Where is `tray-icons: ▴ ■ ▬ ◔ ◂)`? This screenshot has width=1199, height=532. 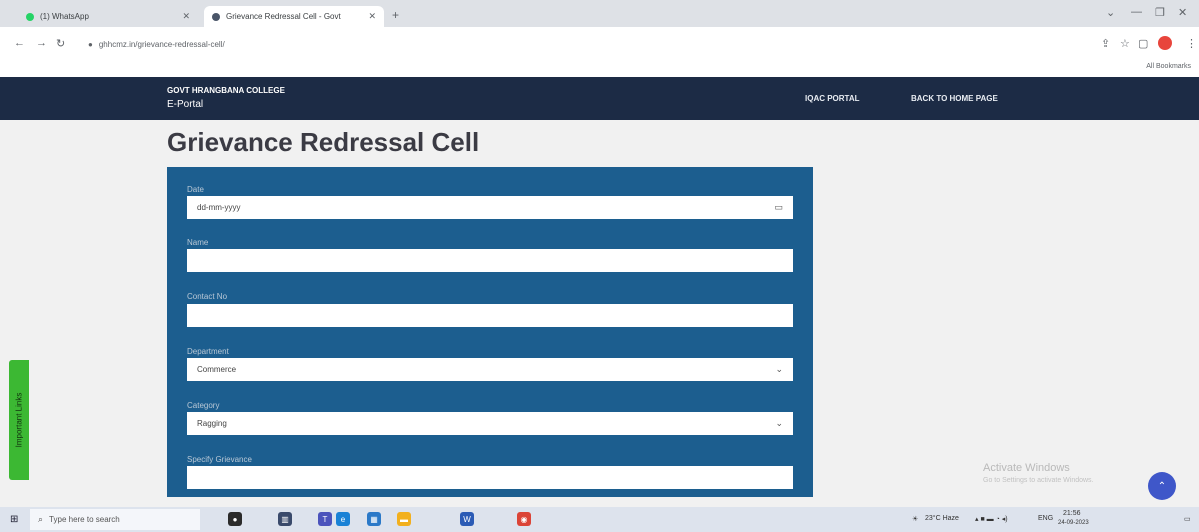 tray-icons: ▴ ■ ▬ ◔ ◂) is located at coordinates (991, 519).